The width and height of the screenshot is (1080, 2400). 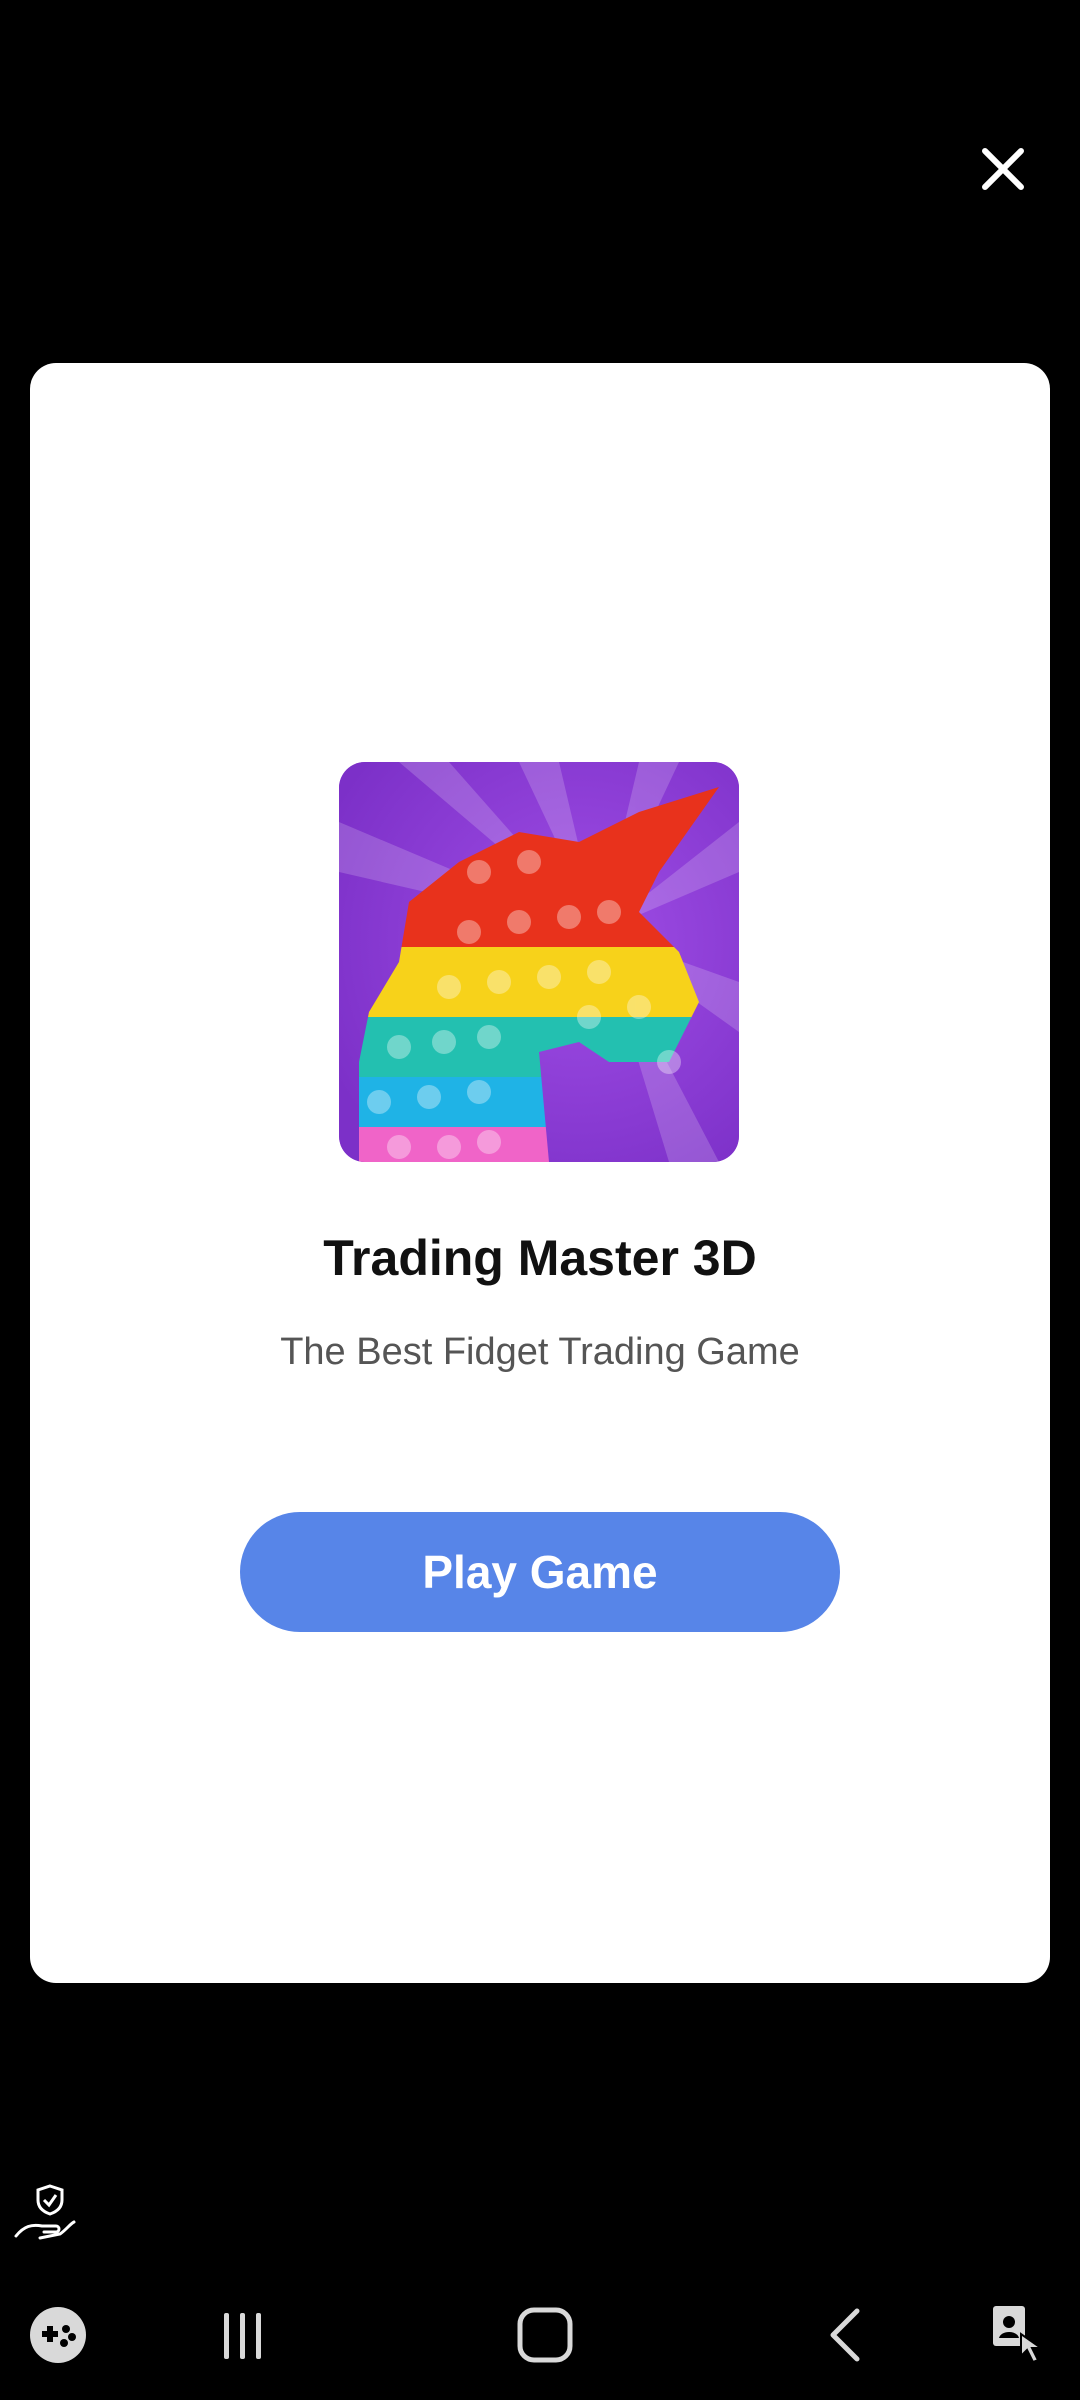 I want to click on accessibility-icon, so click(x=1019, y=2335).